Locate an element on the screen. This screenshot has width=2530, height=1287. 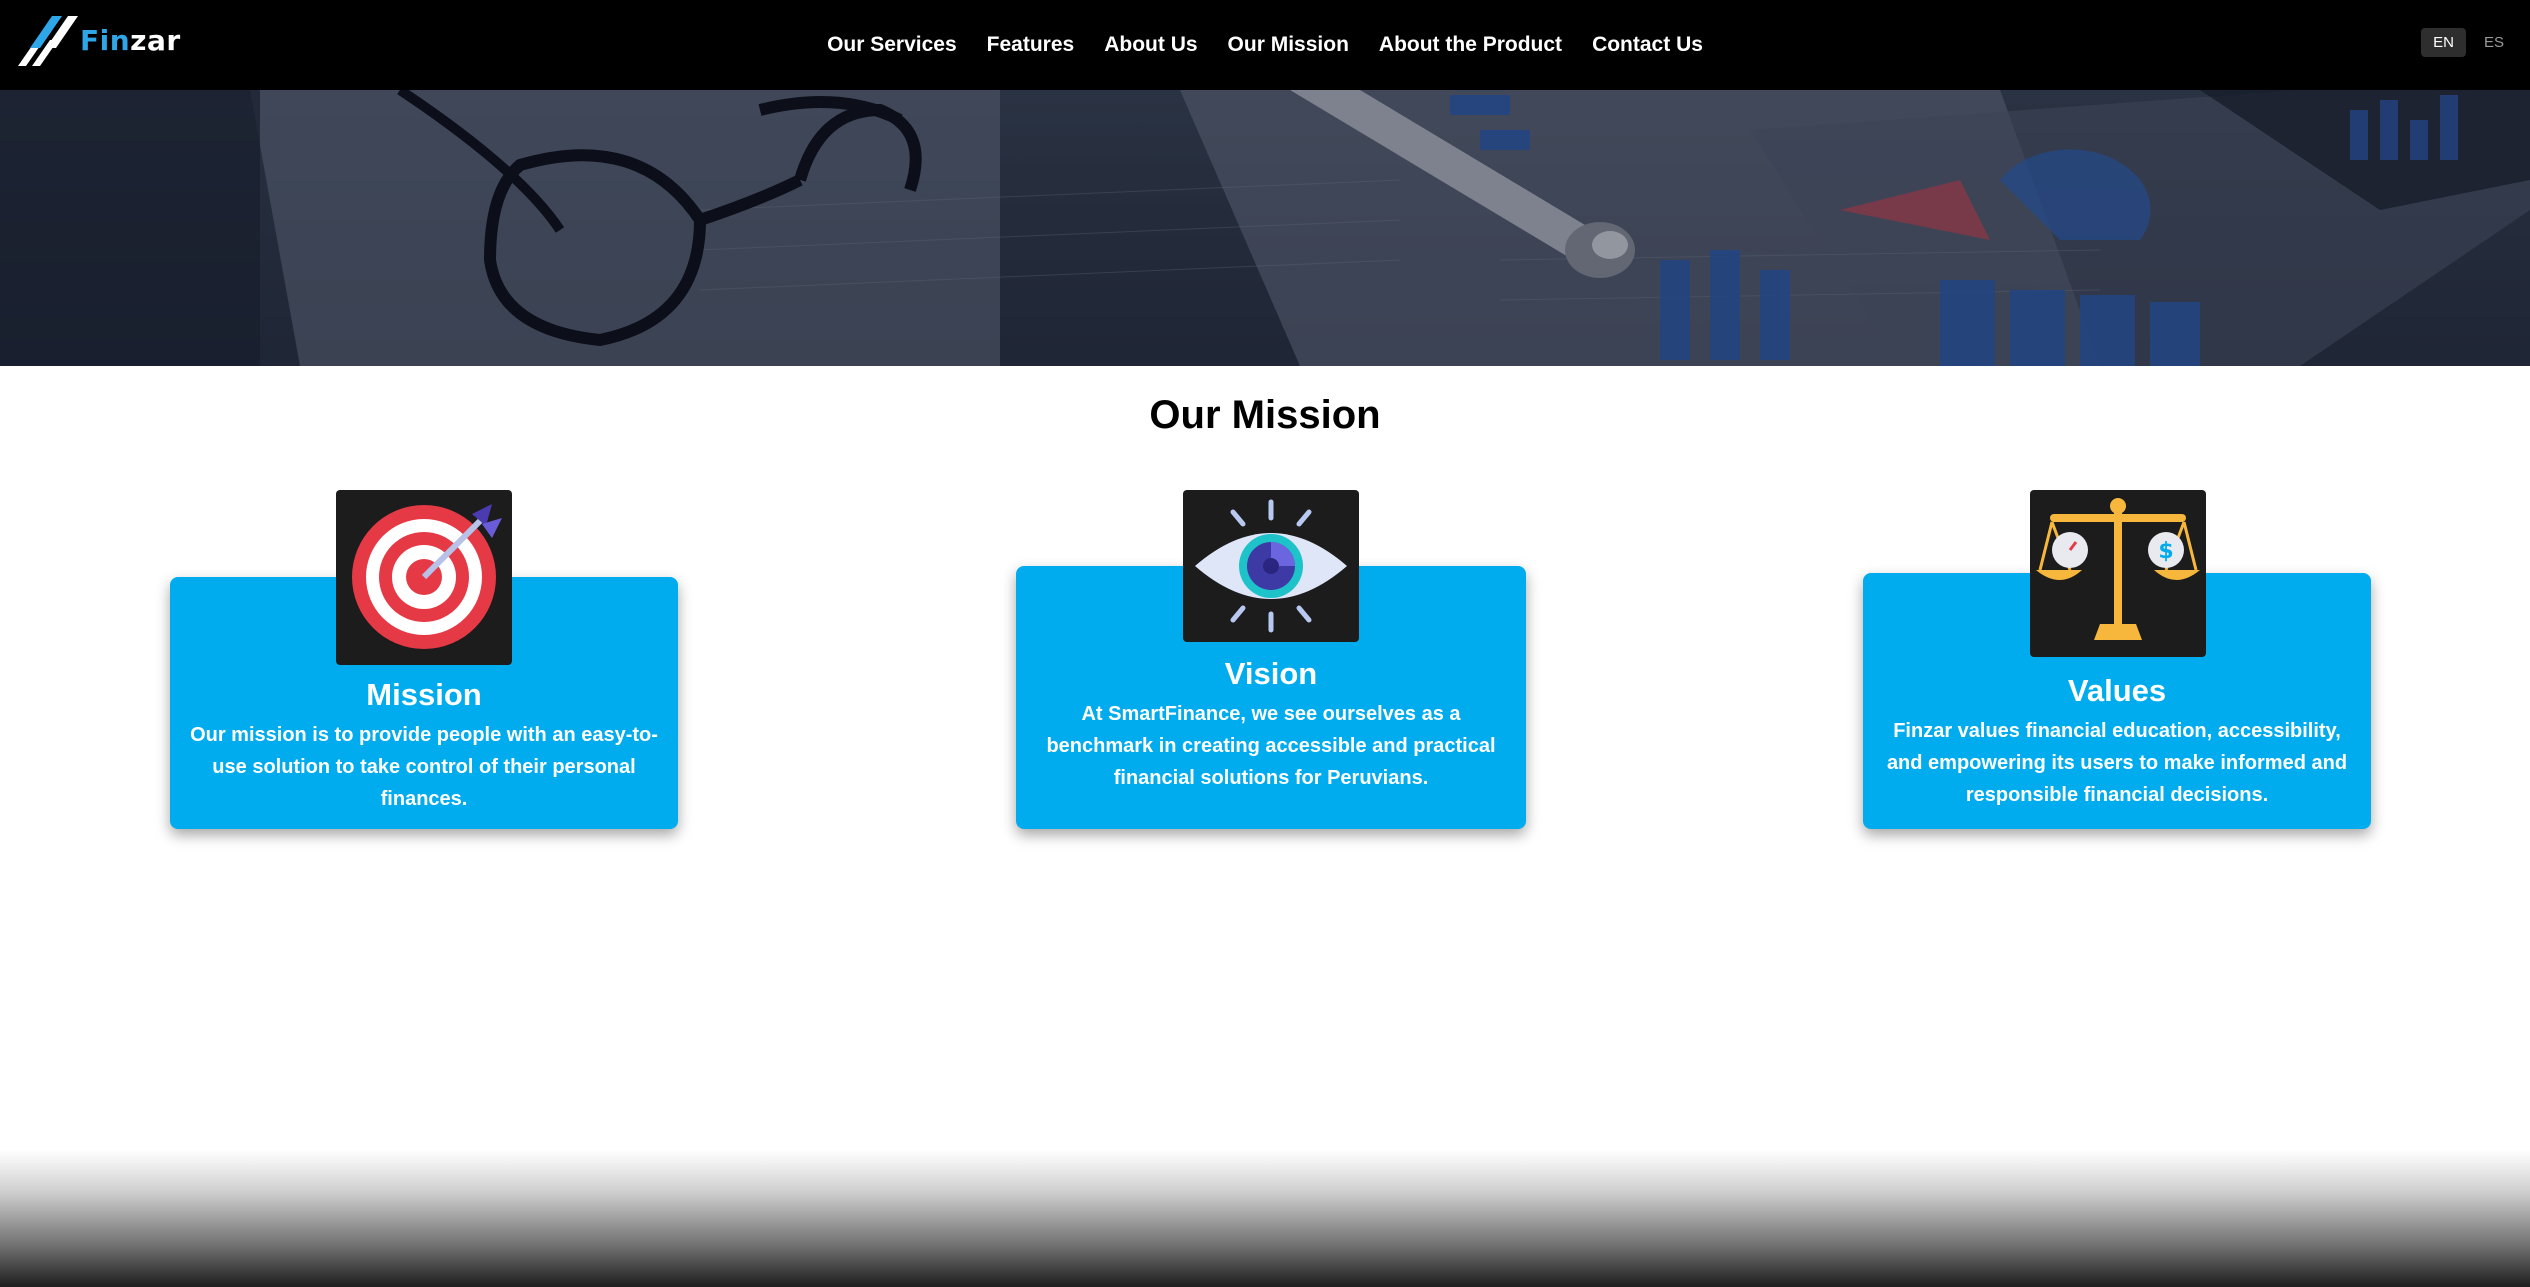
target-icon is located at coordinates (424, 577).